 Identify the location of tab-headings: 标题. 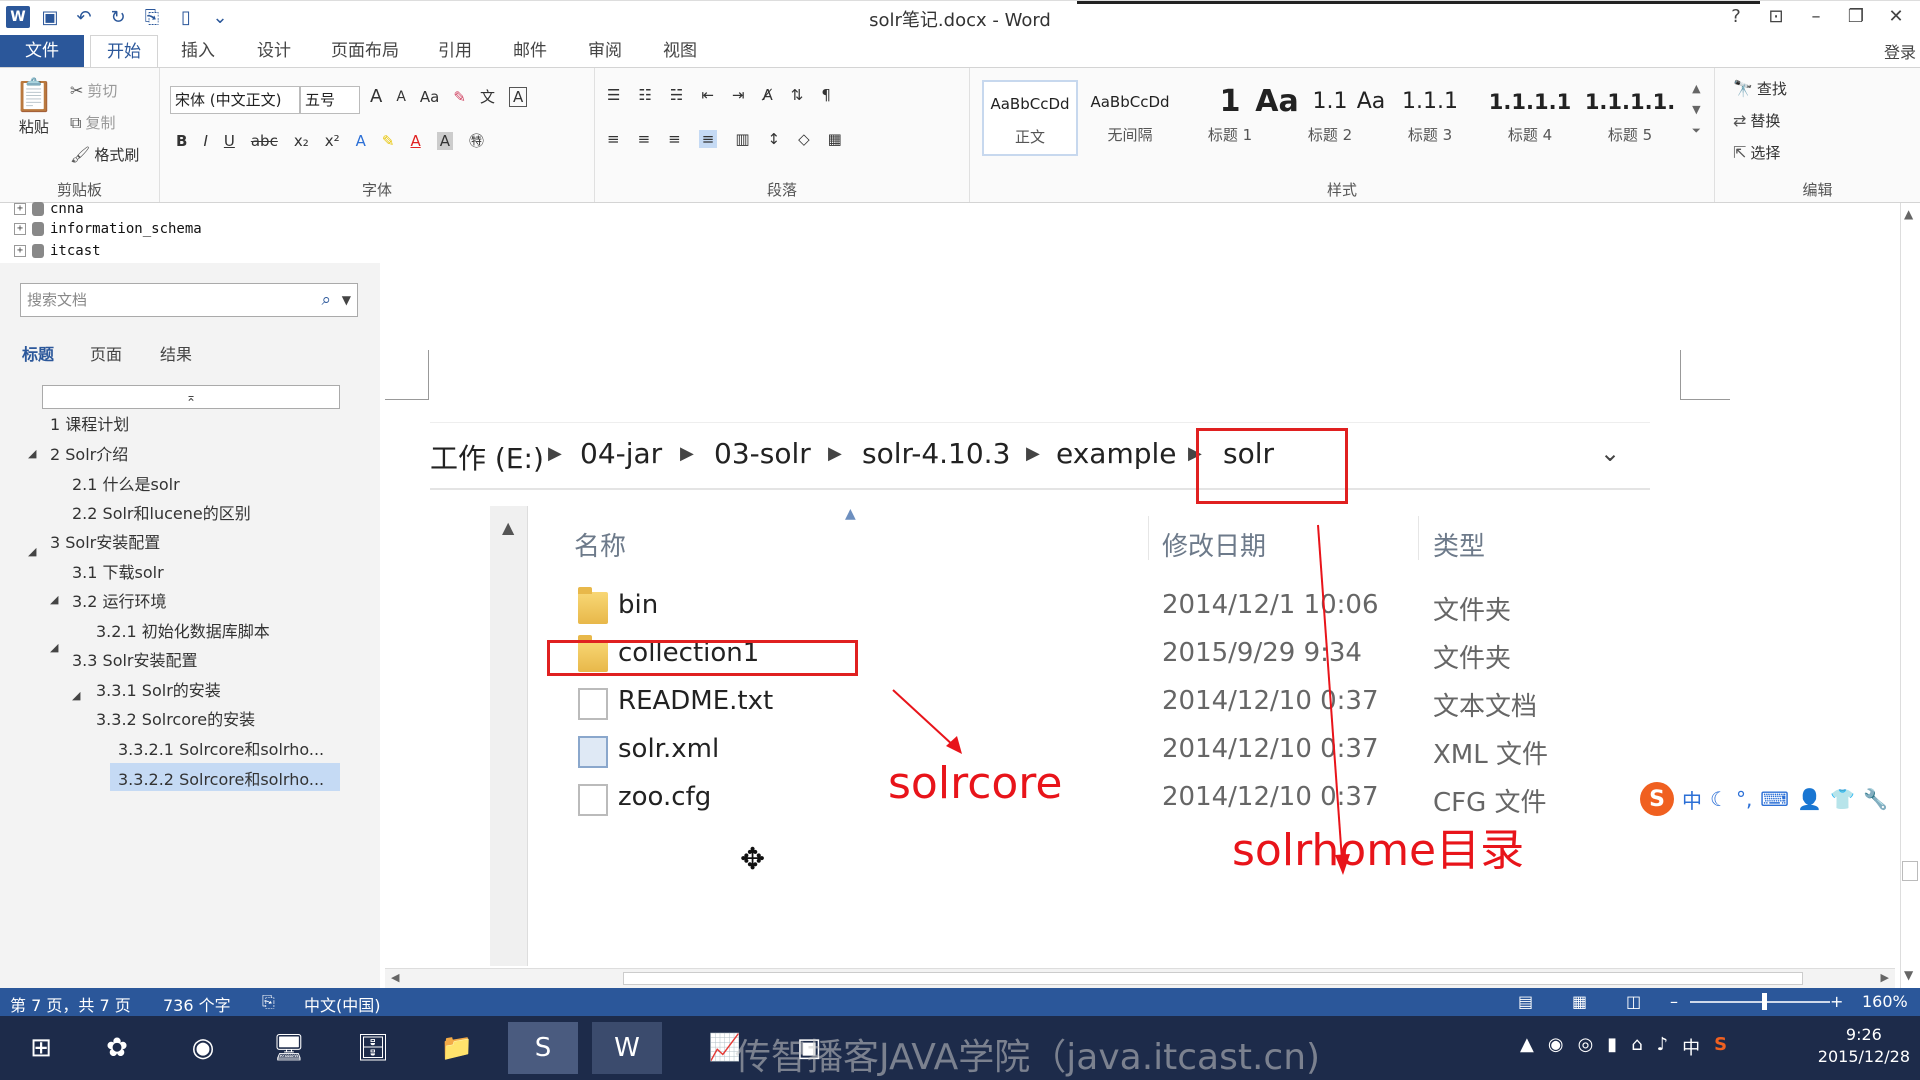
(38, 353).